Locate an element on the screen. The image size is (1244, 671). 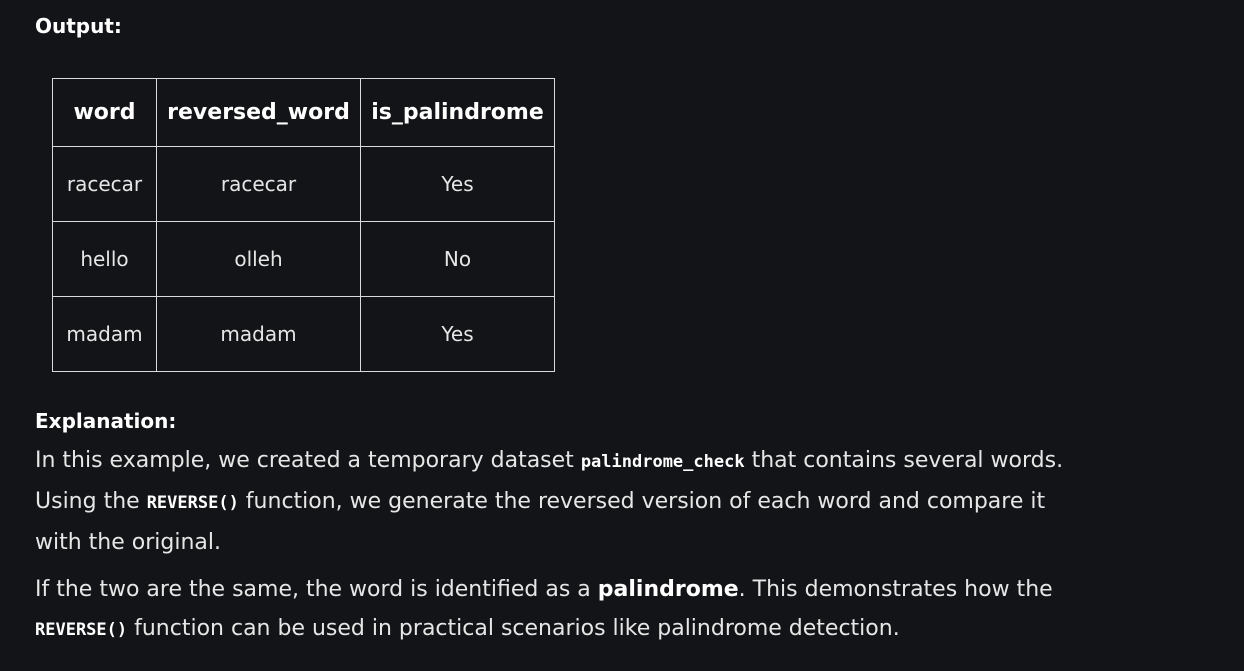
cell-reversed-word: racecar is located at coordinates (258, 184).